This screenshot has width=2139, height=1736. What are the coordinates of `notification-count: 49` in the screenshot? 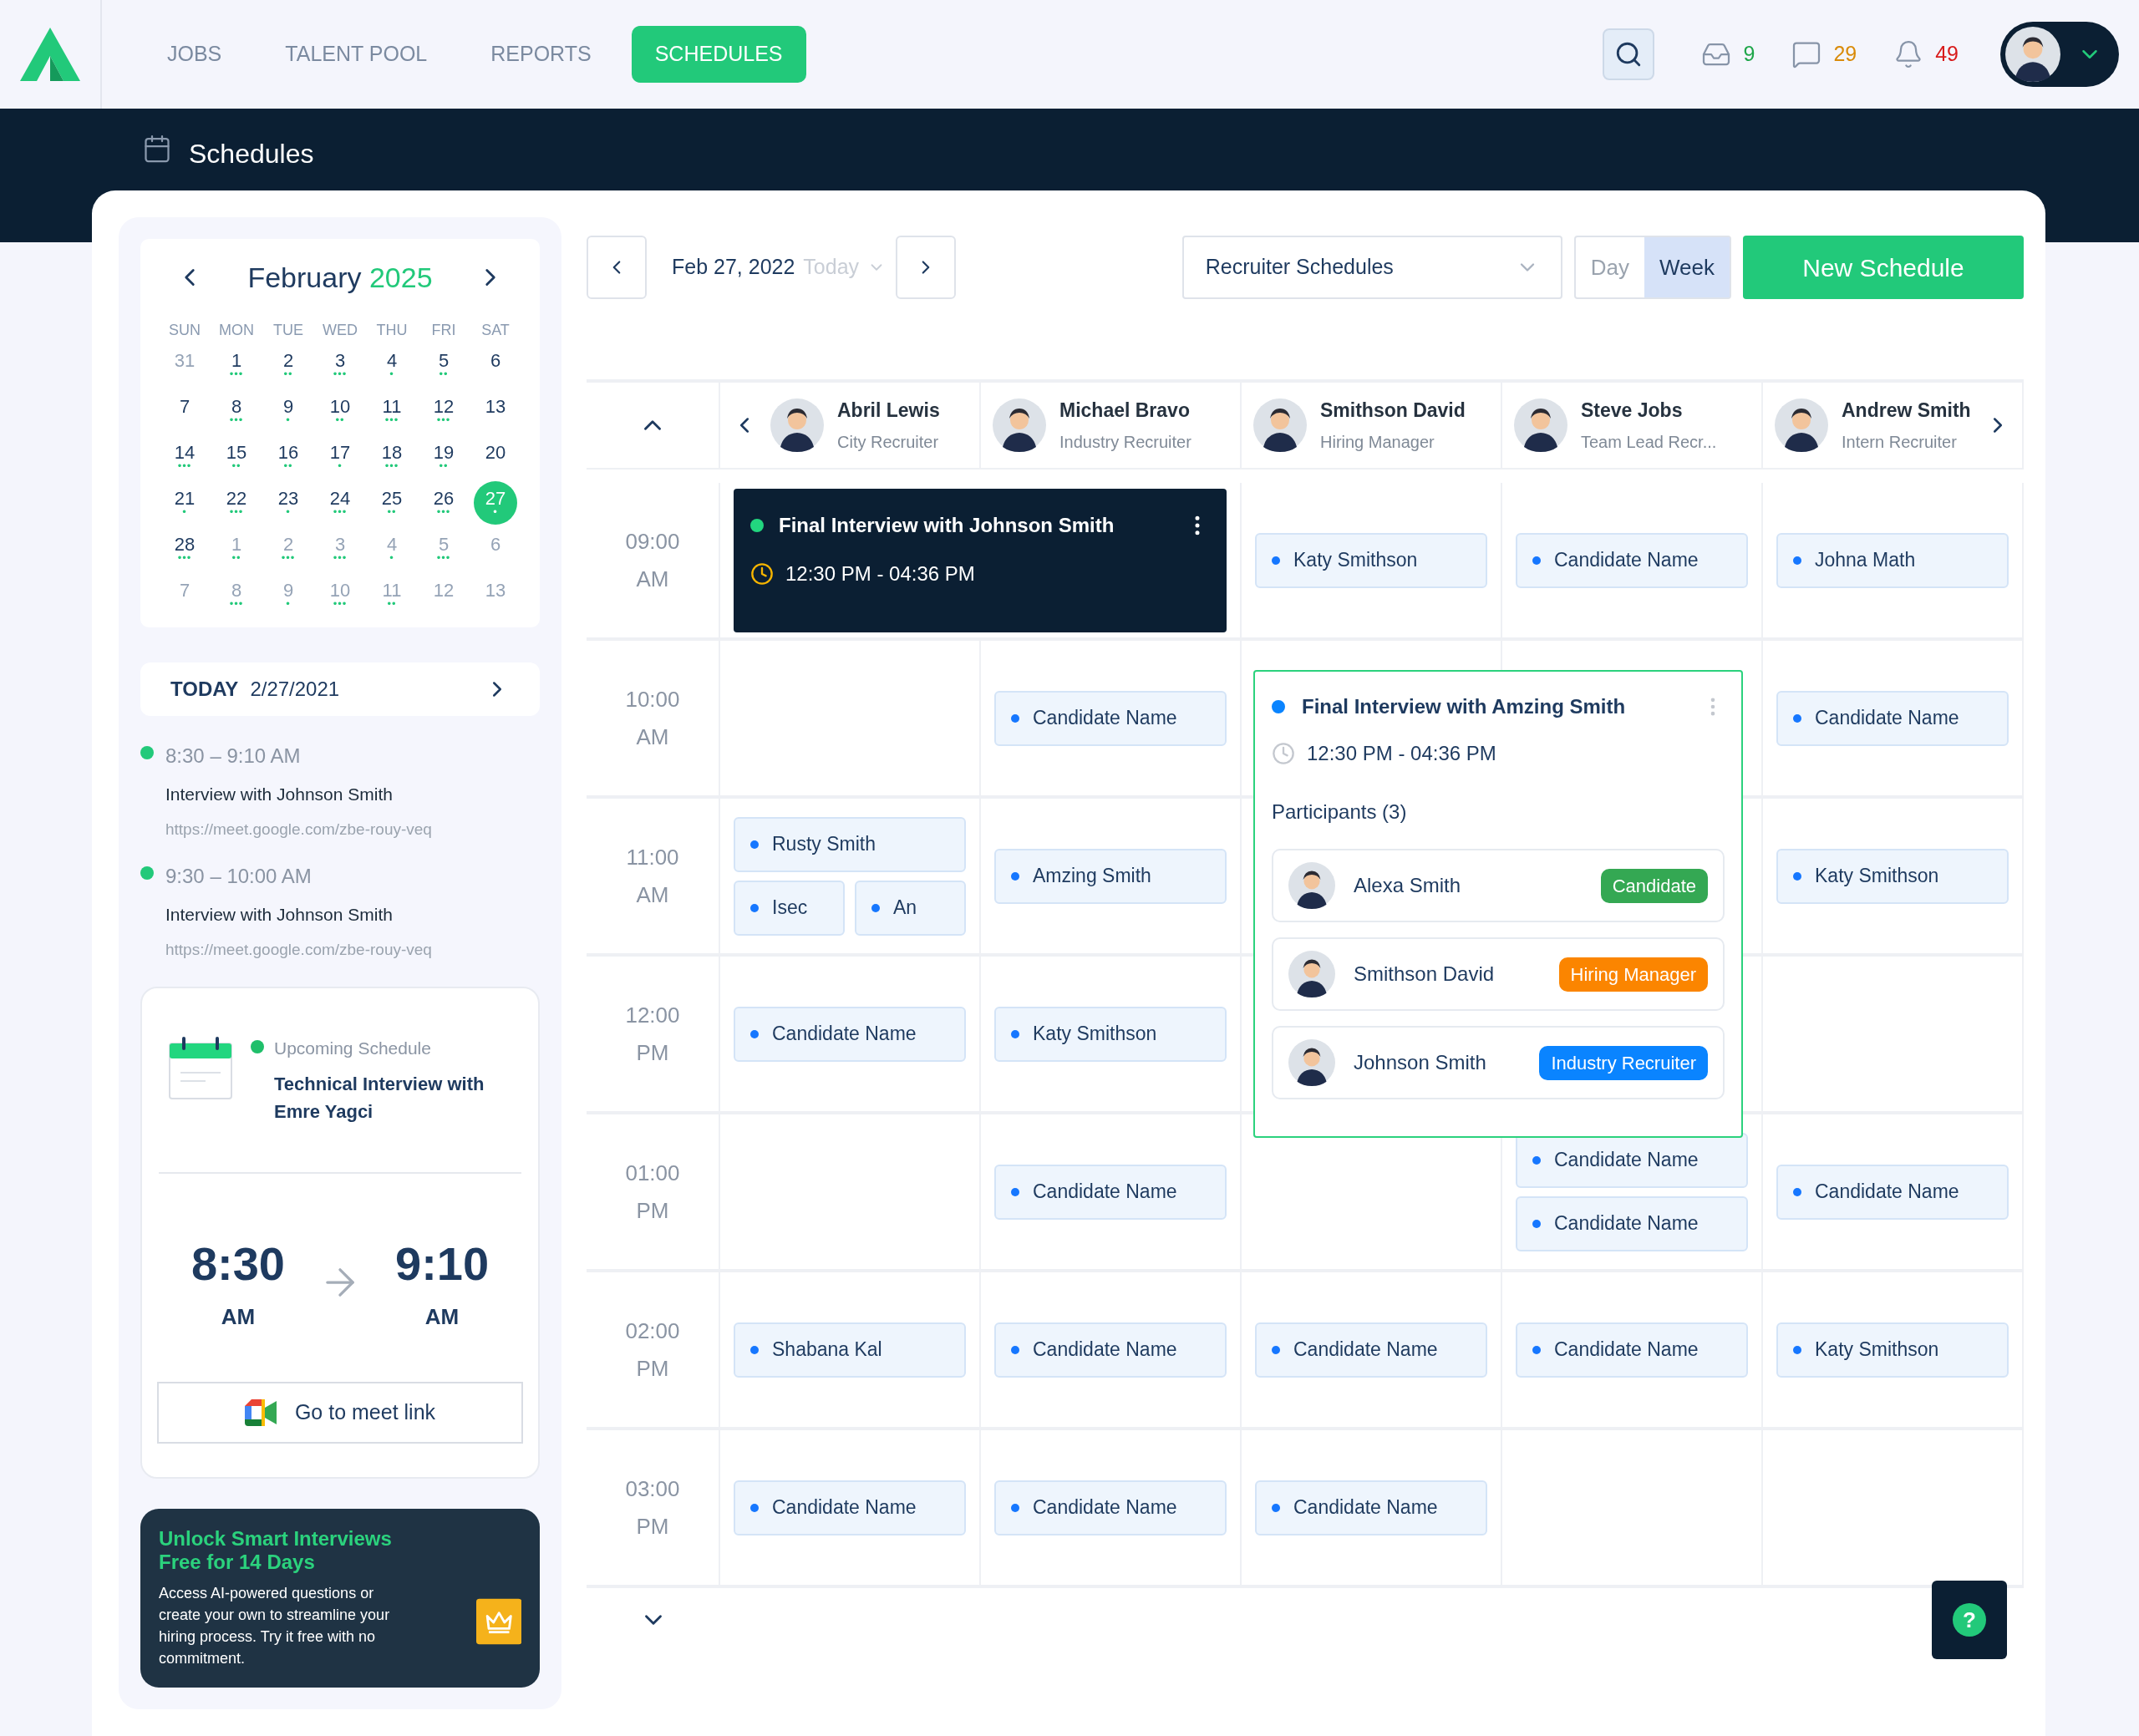 It's located at (1947, 55).